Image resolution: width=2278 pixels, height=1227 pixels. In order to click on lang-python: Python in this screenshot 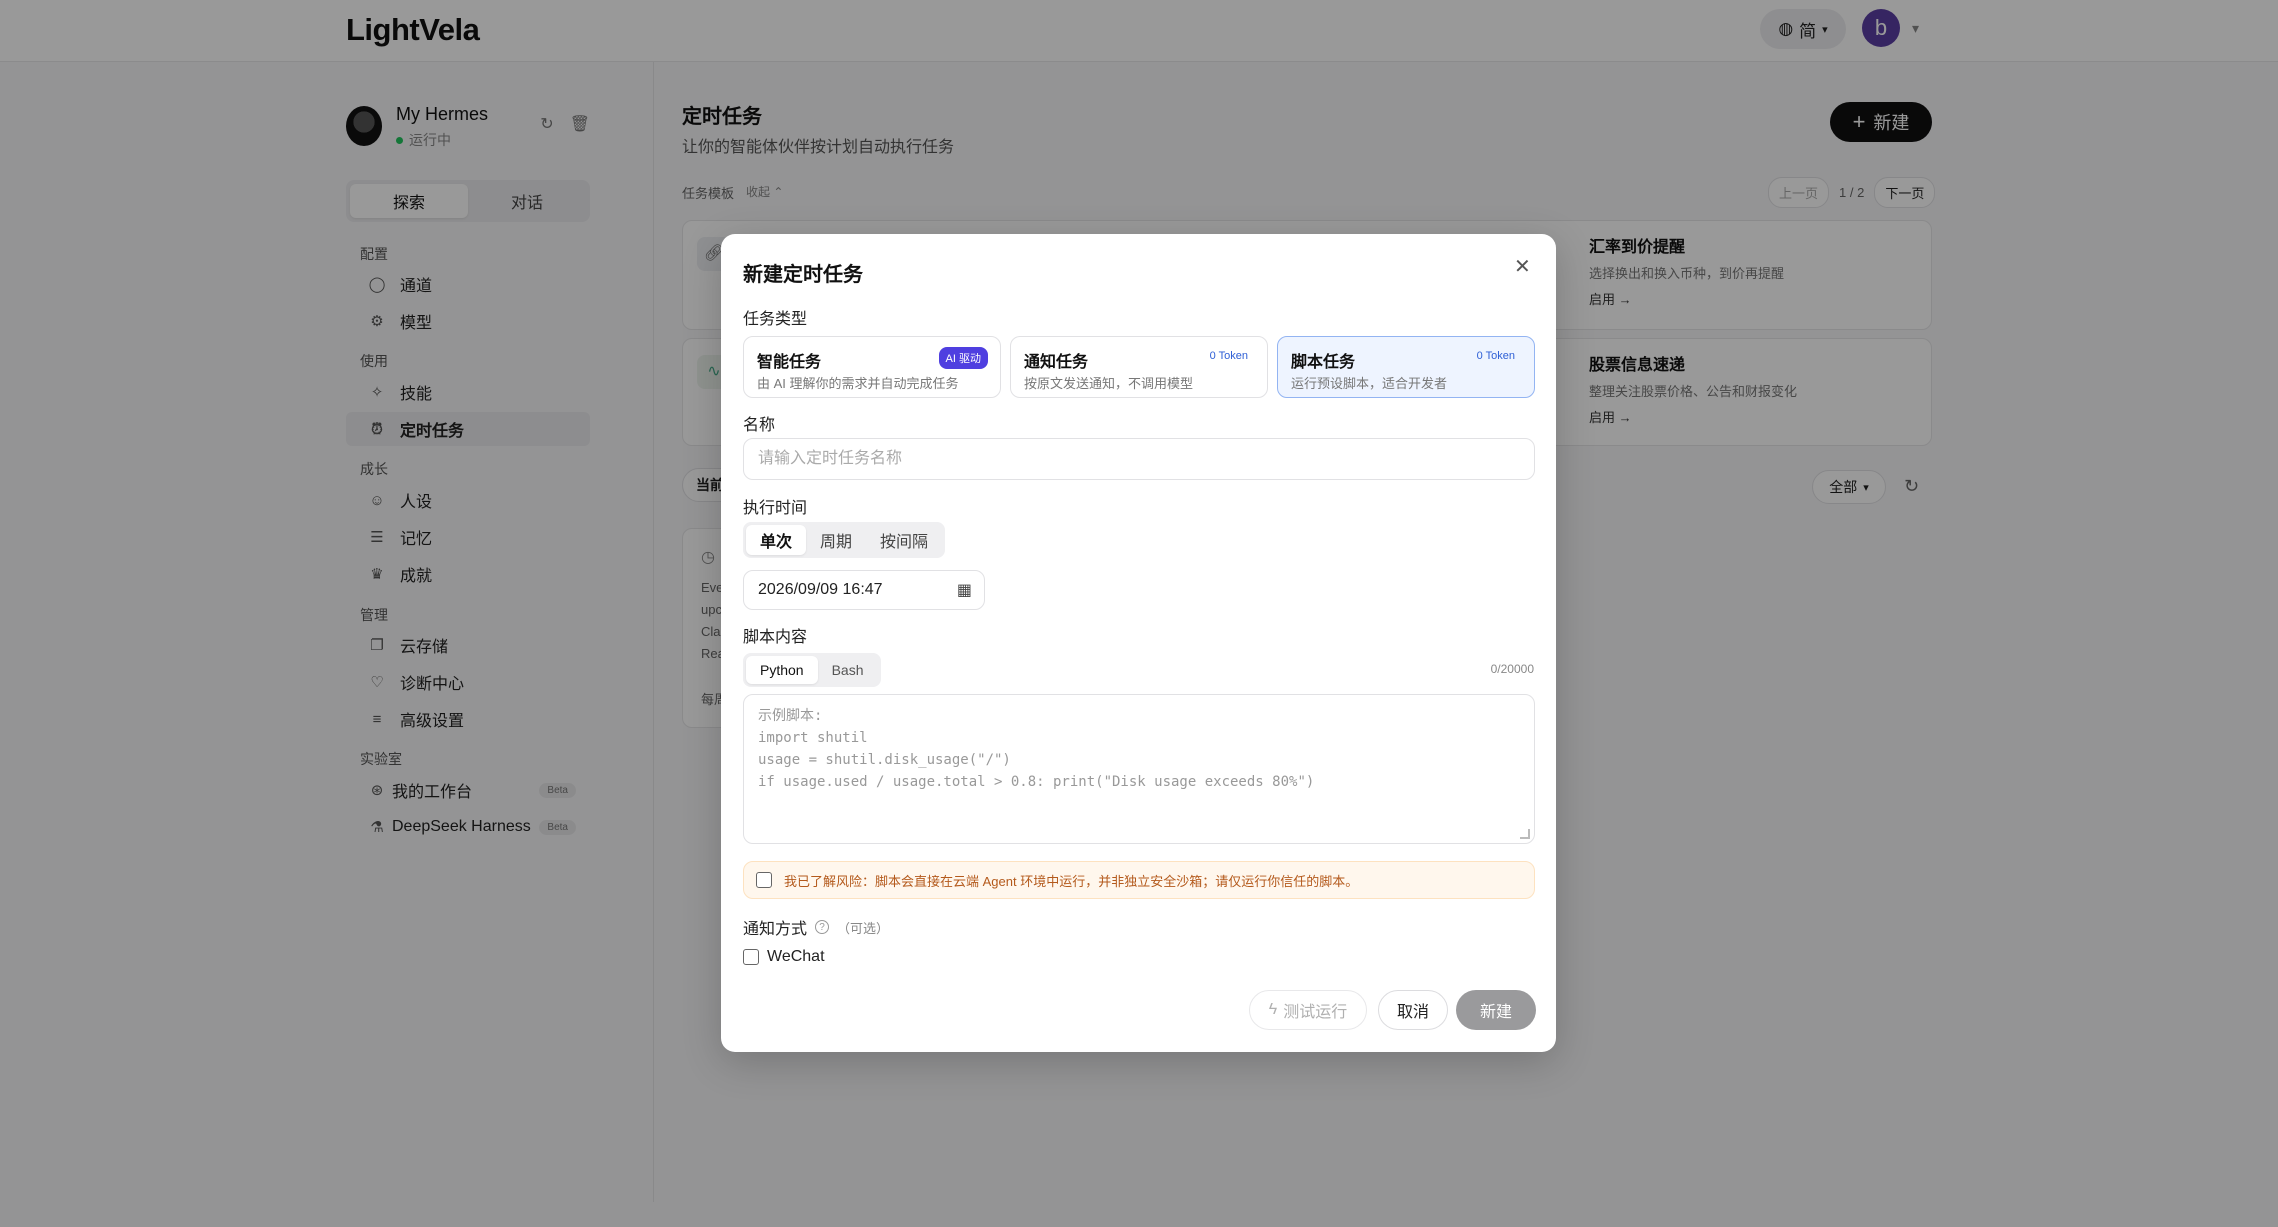, I will do `click(782, 670)`.